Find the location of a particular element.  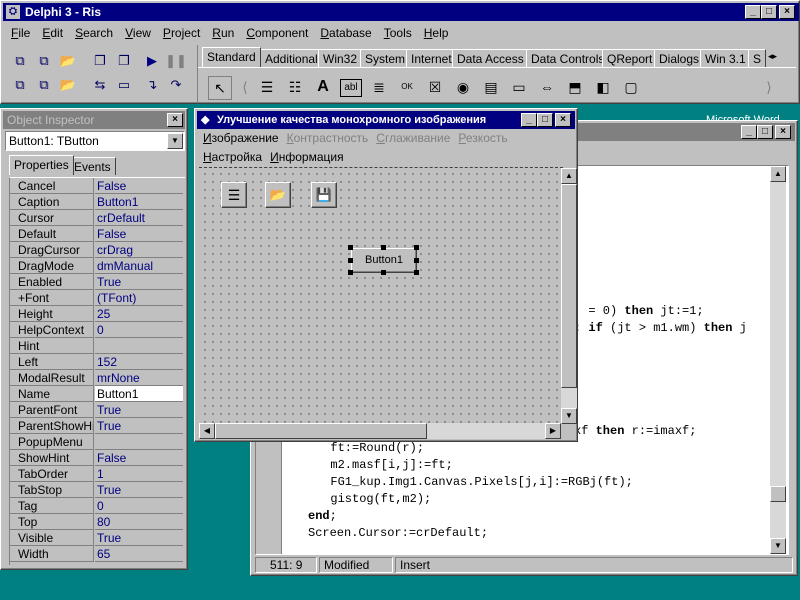

property-value: crDefault is located at coordinates (139, 218).